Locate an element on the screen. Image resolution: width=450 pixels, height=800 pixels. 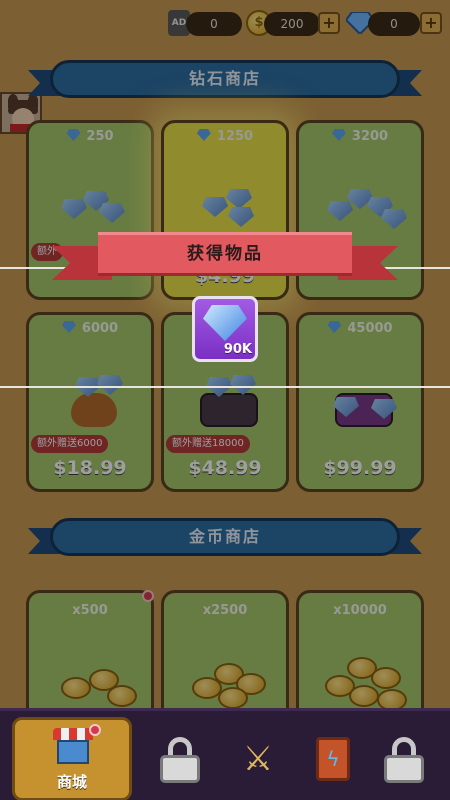
diamond-pack-card: 45000 $99.99 is located at coordinates (360, 402).